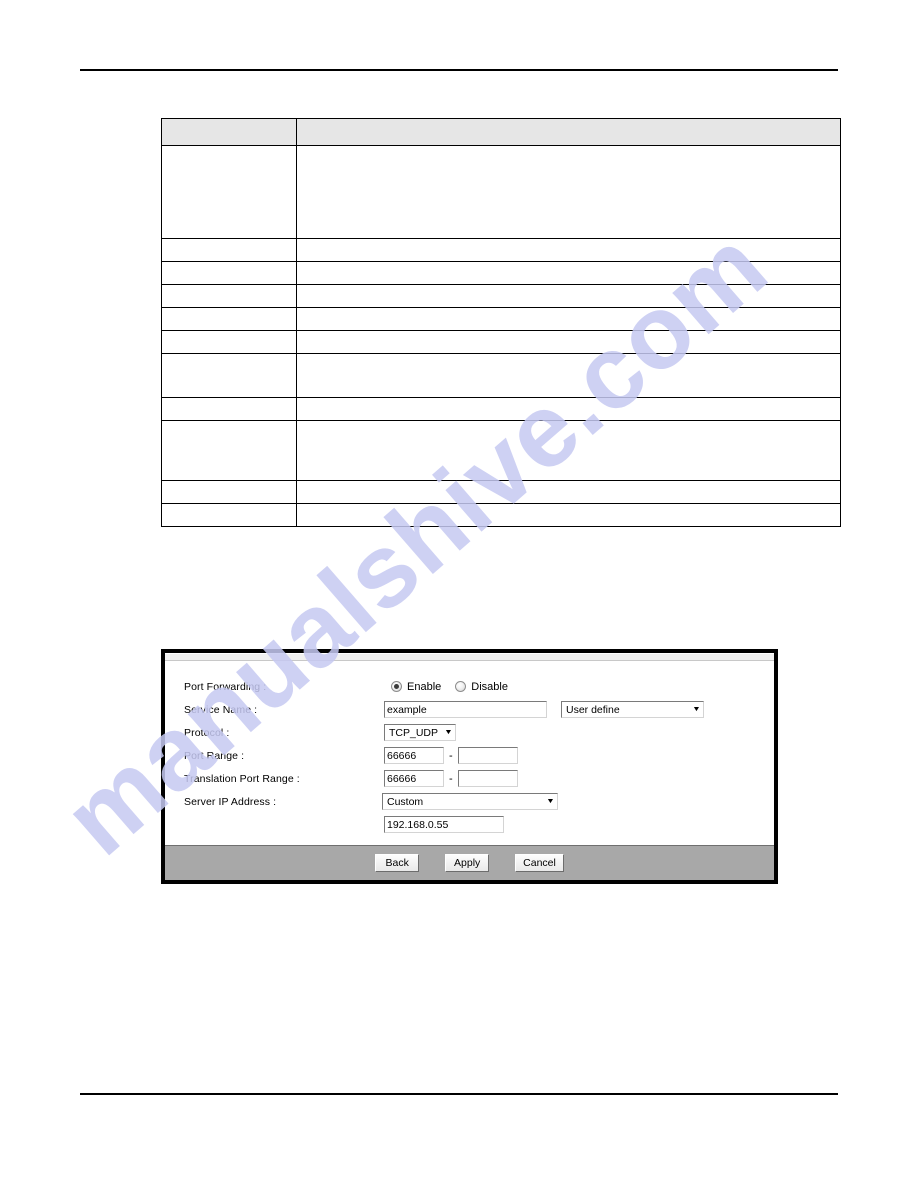  I want to click on form-row-translation-port-range: Translation Port Range : -, so click(469, 778).